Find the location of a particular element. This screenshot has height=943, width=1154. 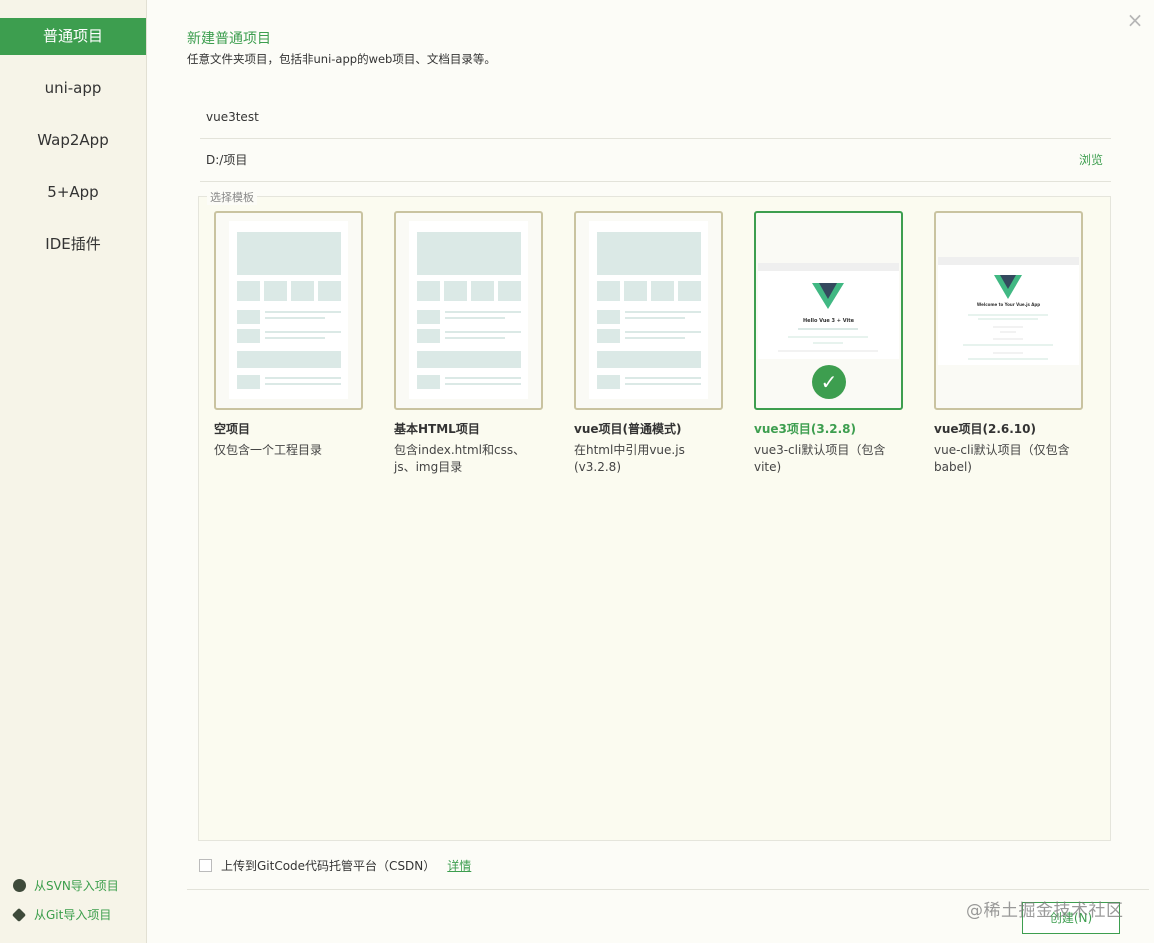

sidebar-item-uni-app: uni-app is located at coordinates (73, 88).